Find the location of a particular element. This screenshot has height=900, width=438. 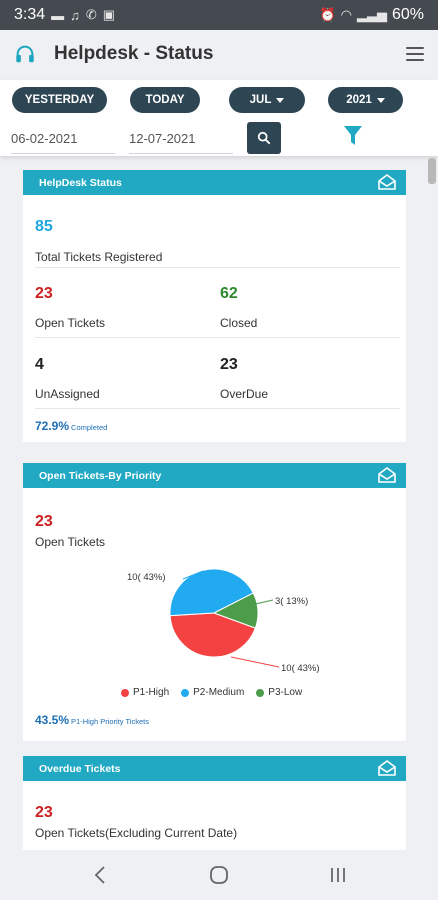

overdue-label: OverDue is located at coordinates (244, 394).